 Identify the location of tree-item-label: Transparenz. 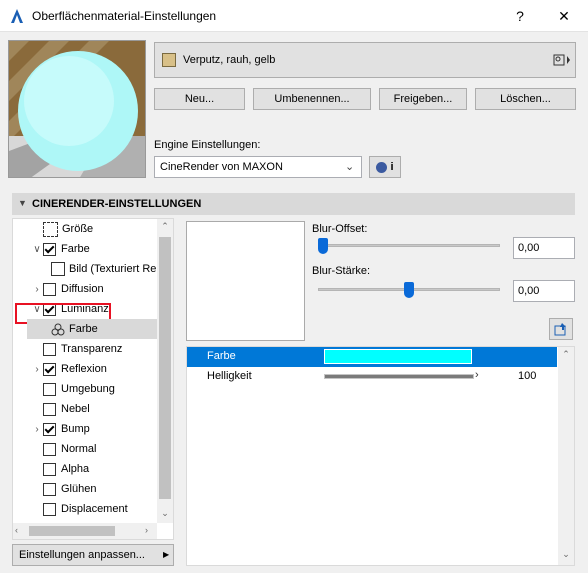
(92, 349).